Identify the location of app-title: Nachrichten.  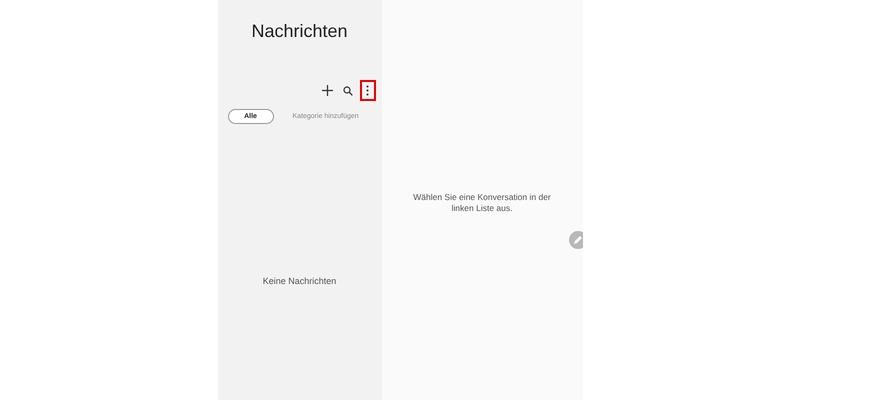
(299, 31).